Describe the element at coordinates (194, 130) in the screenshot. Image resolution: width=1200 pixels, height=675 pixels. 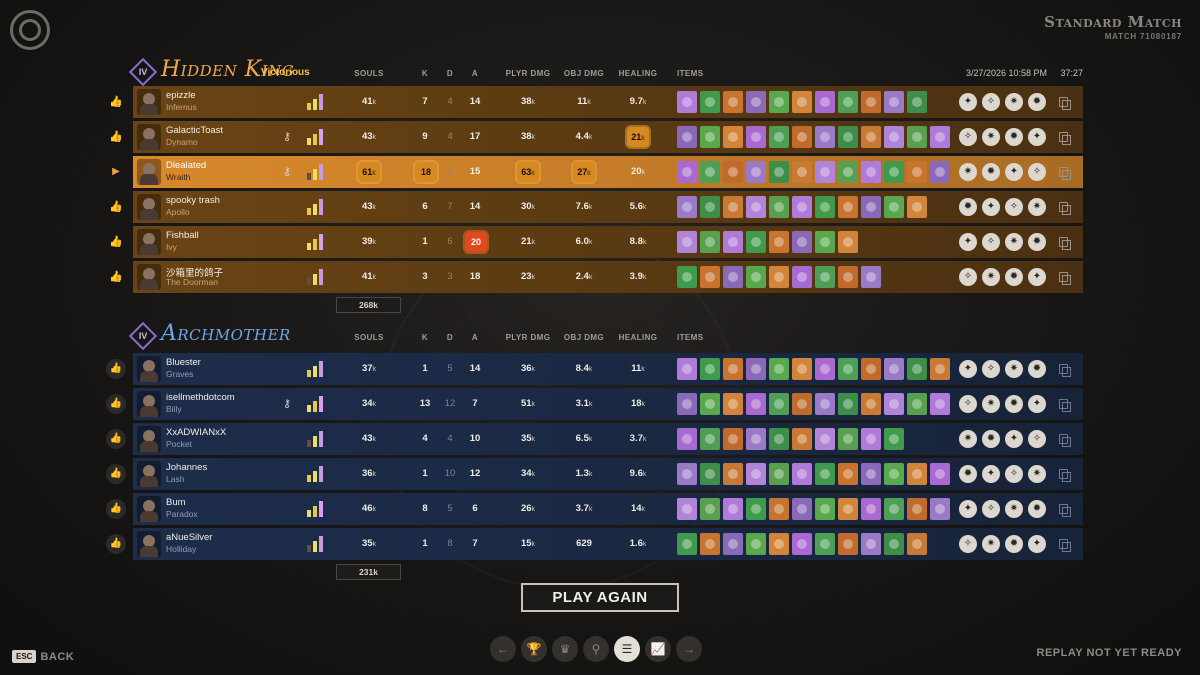
I see `player-name: GalacticToast` at that location.